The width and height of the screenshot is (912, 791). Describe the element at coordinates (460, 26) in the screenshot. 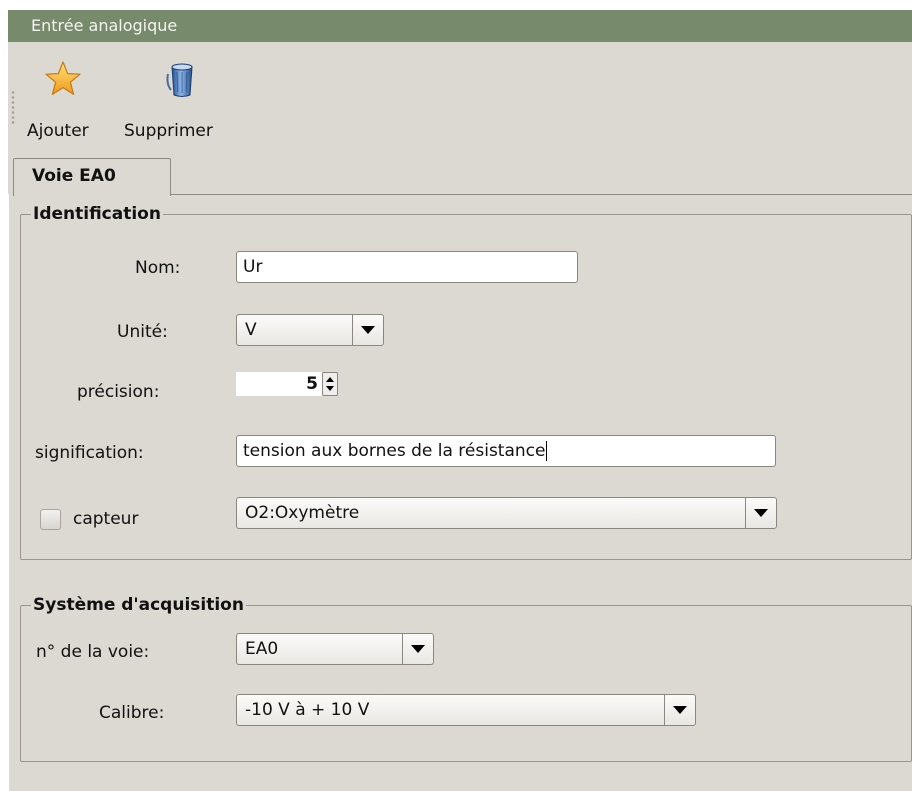

I see `window-title: Entrée analogique` at that location.